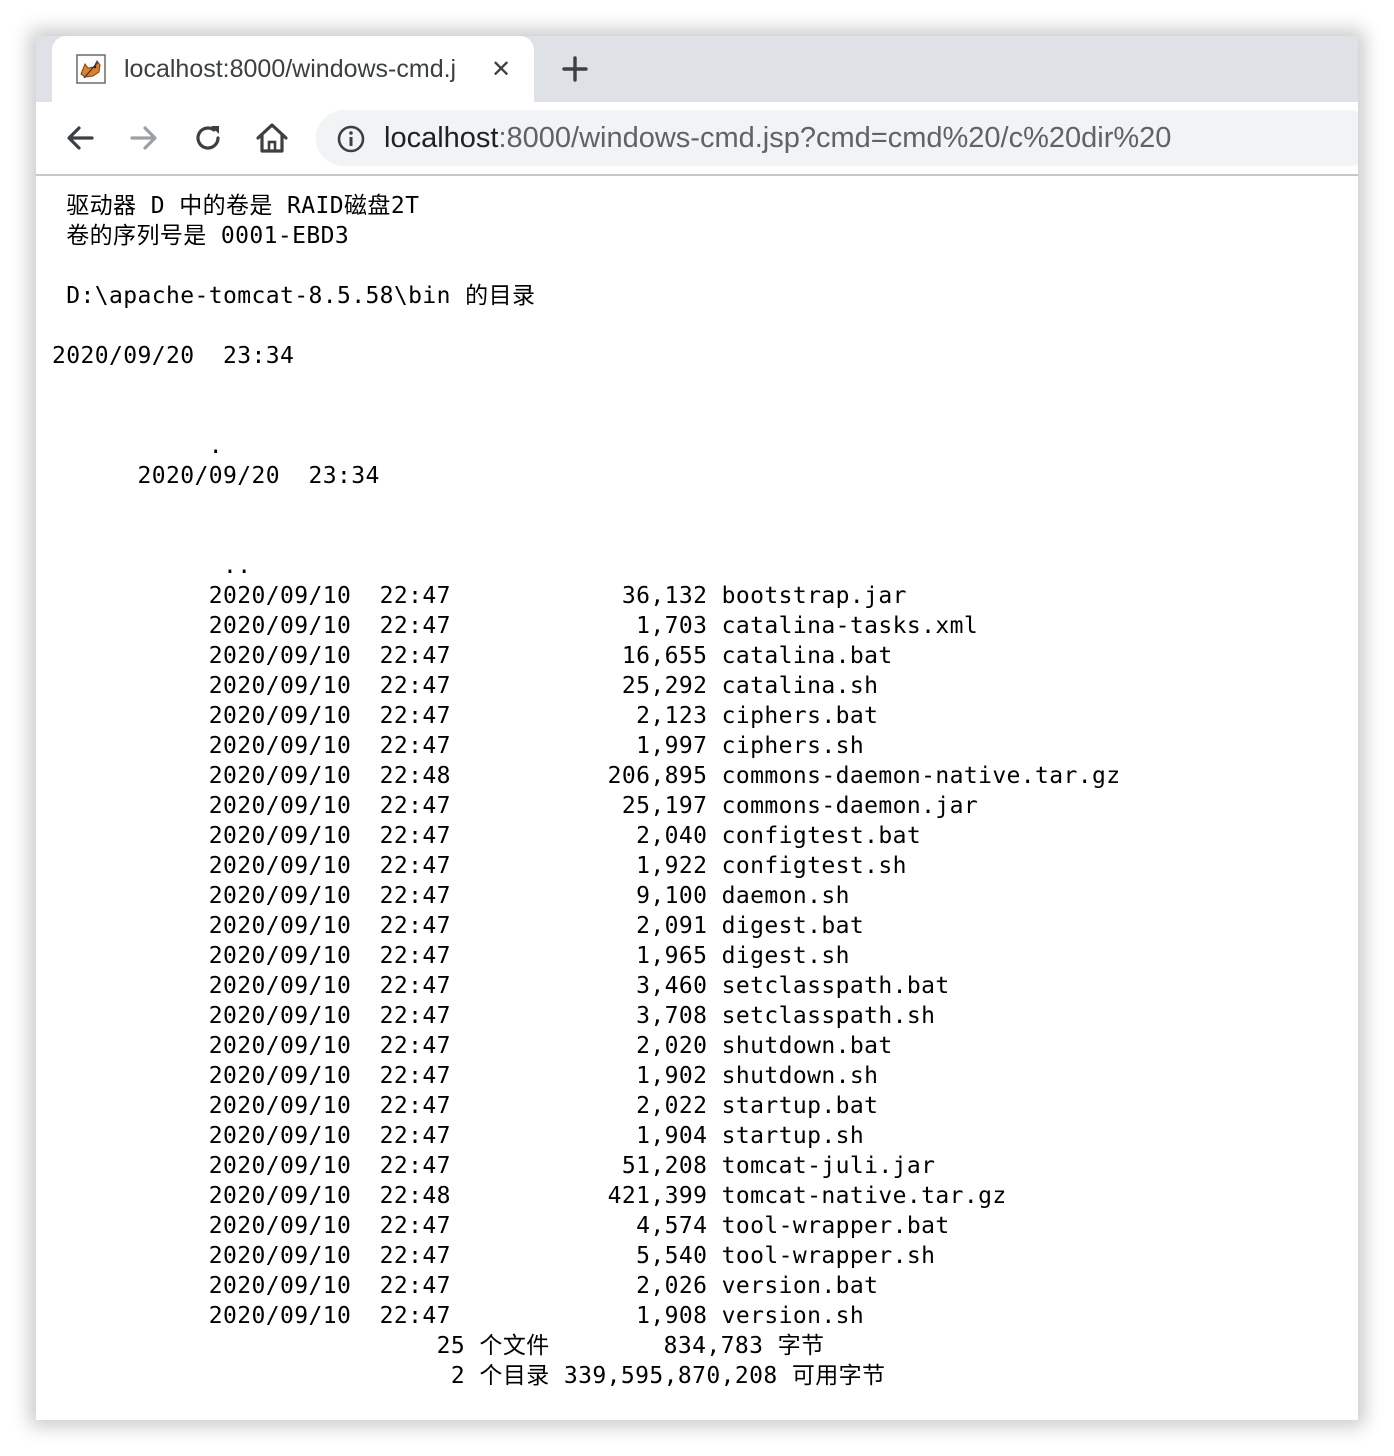 The width and height of the screenshot is (1394, 1456). Describe the element at coordinates (272, 138) in the screenshot. I see `home-icon` at that location.